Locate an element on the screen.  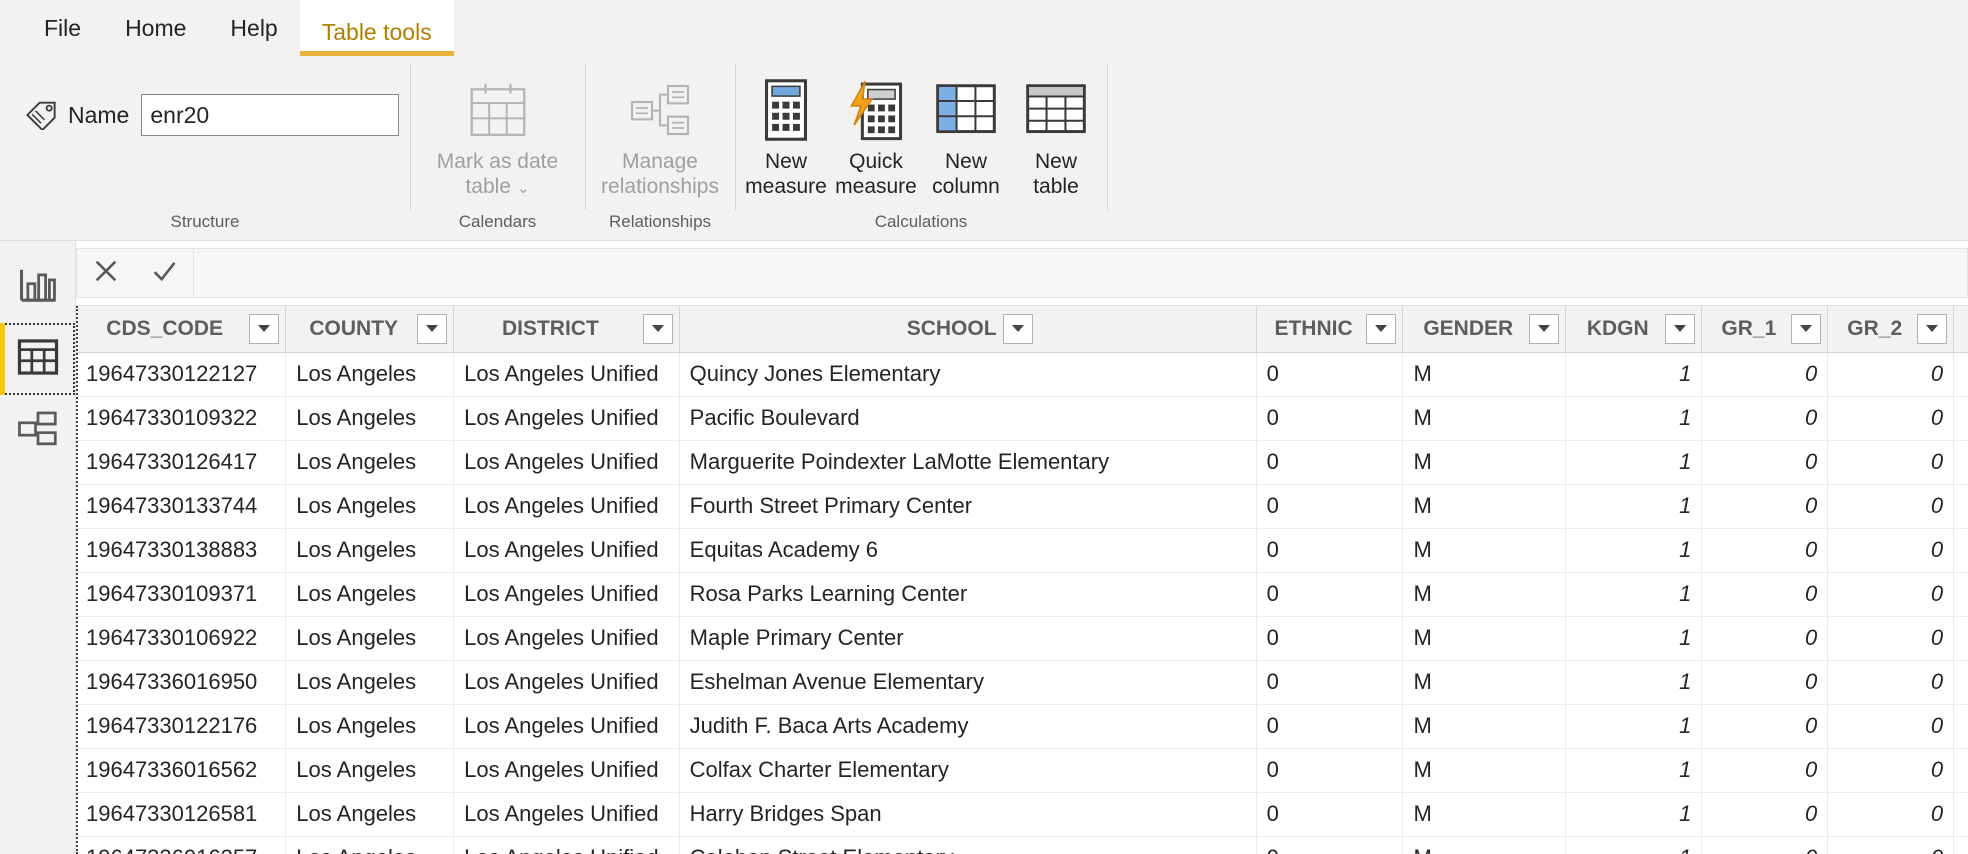
cell-cds_code: 19647330133744 is located at coordinates (181, 506).